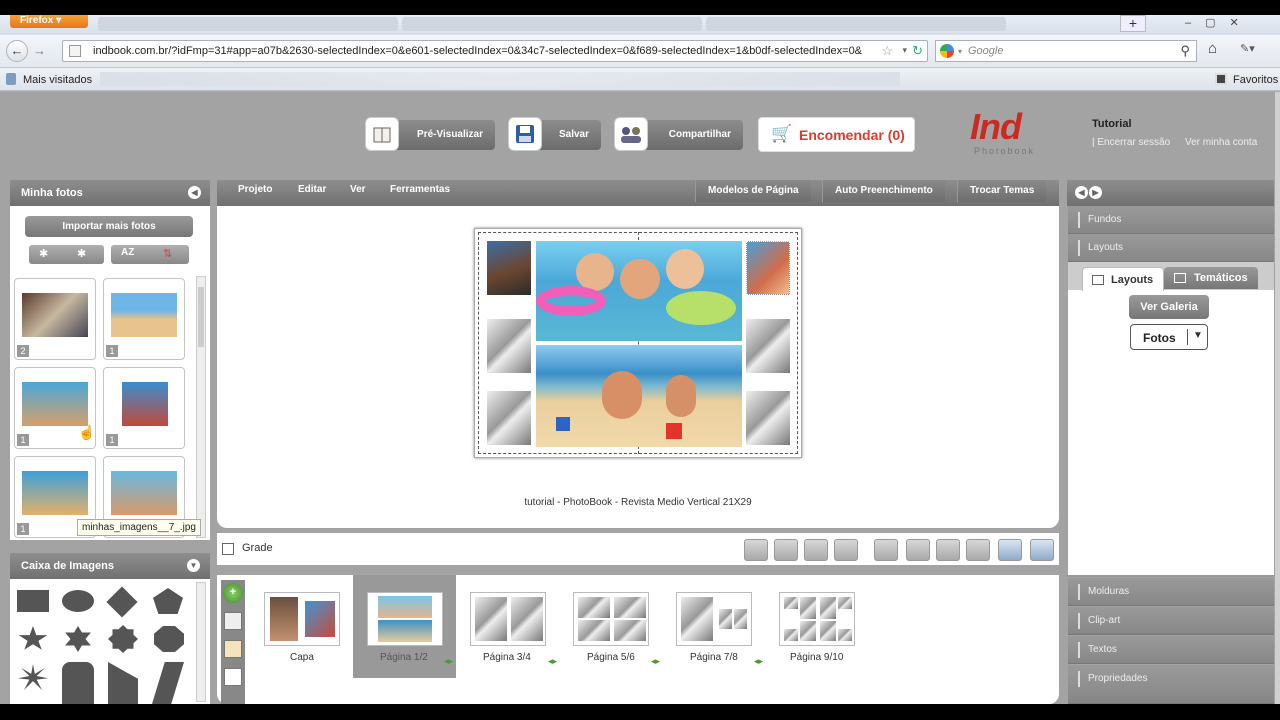 Image resolution: width=1280 pixels, height=720 pixels. Describe the element at coordinates (228, 549) in the screenshot. I see `grid-checkbox` at that location.